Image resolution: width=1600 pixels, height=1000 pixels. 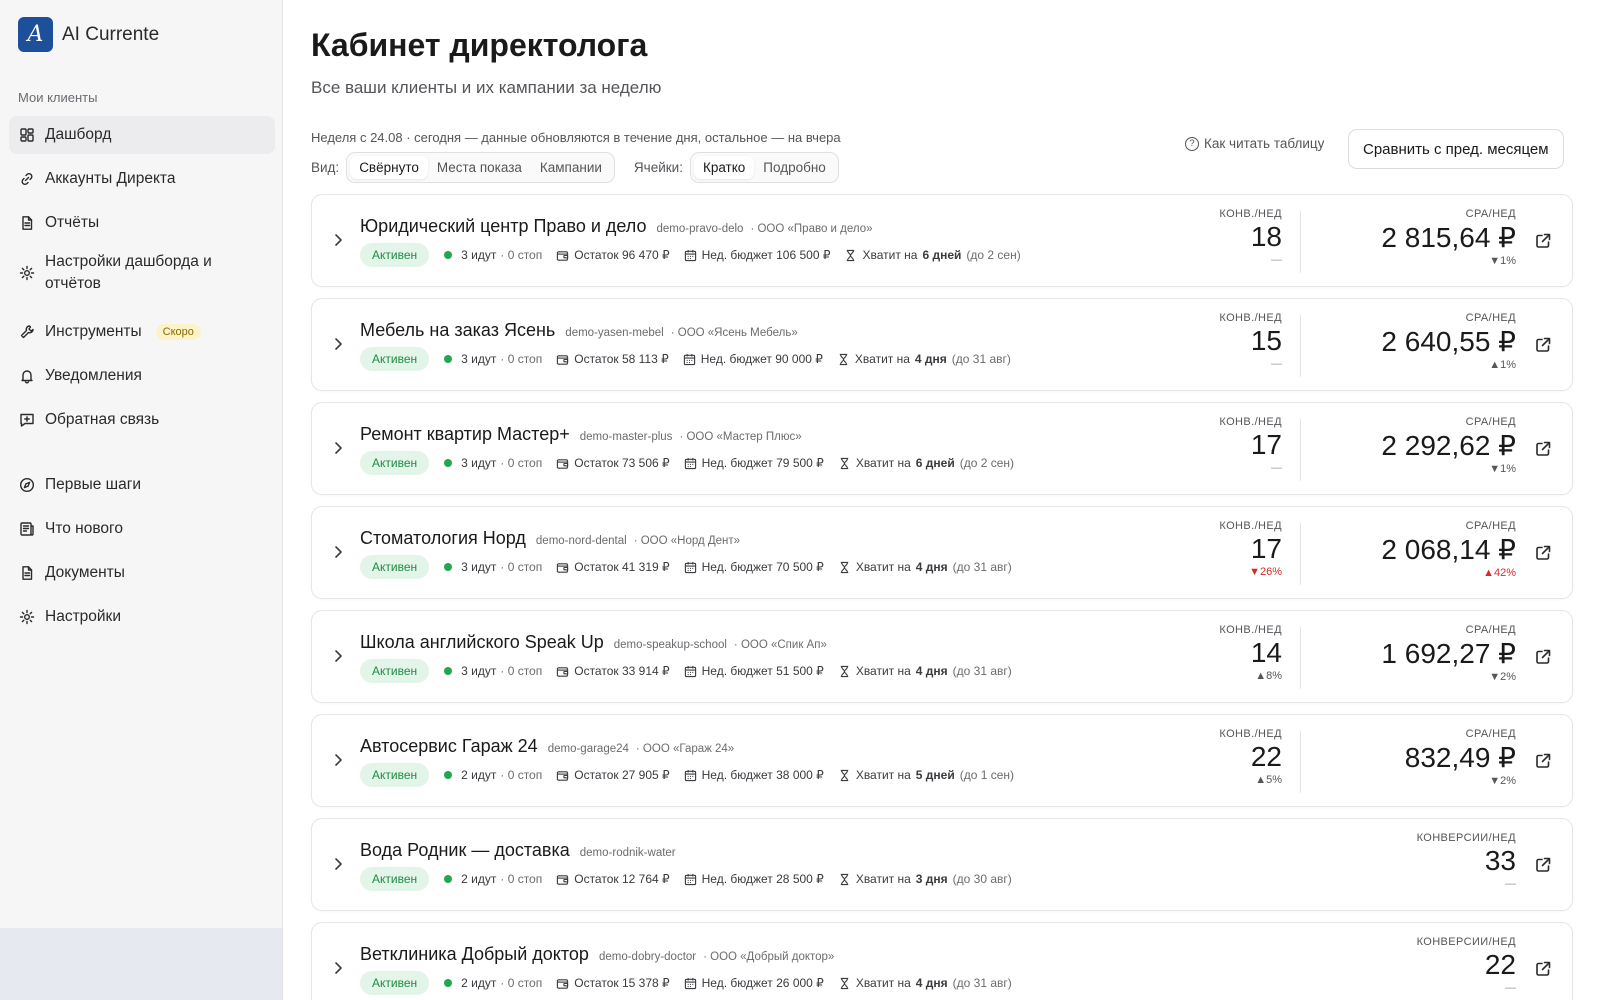 I want to click on client-name: Школа английского Speak Up, so click(x=482, y=642).